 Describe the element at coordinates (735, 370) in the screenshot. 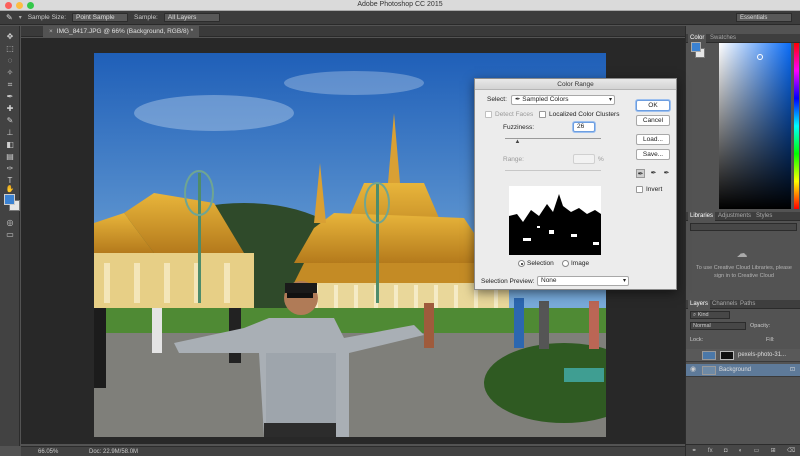

I see `layer-name: Background` at that location.